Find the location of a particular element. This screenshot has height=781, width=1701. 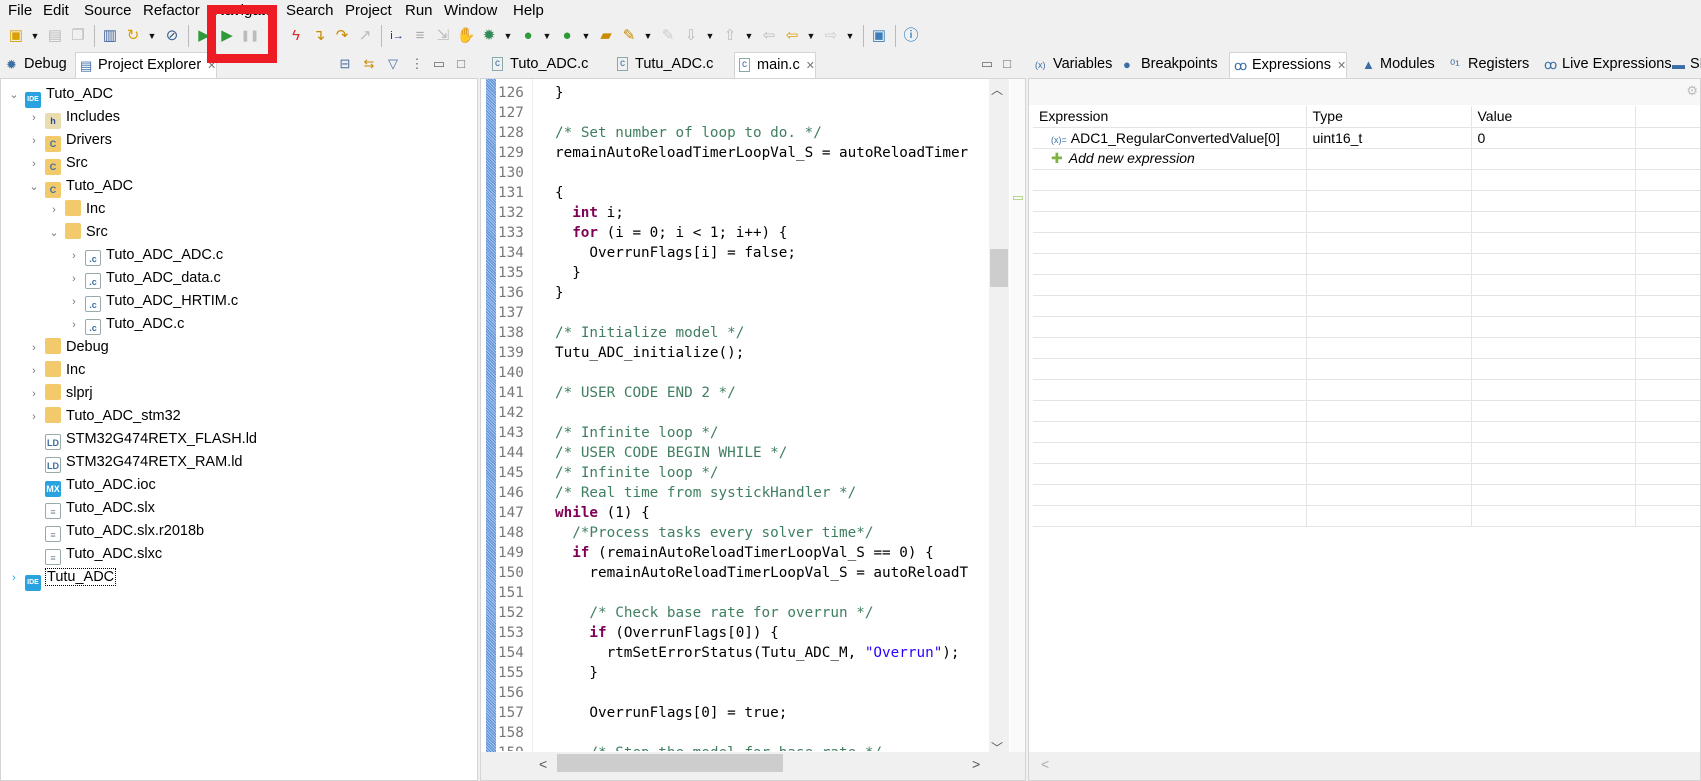

column-expression: Expression is located at coordinates (1170, 117).